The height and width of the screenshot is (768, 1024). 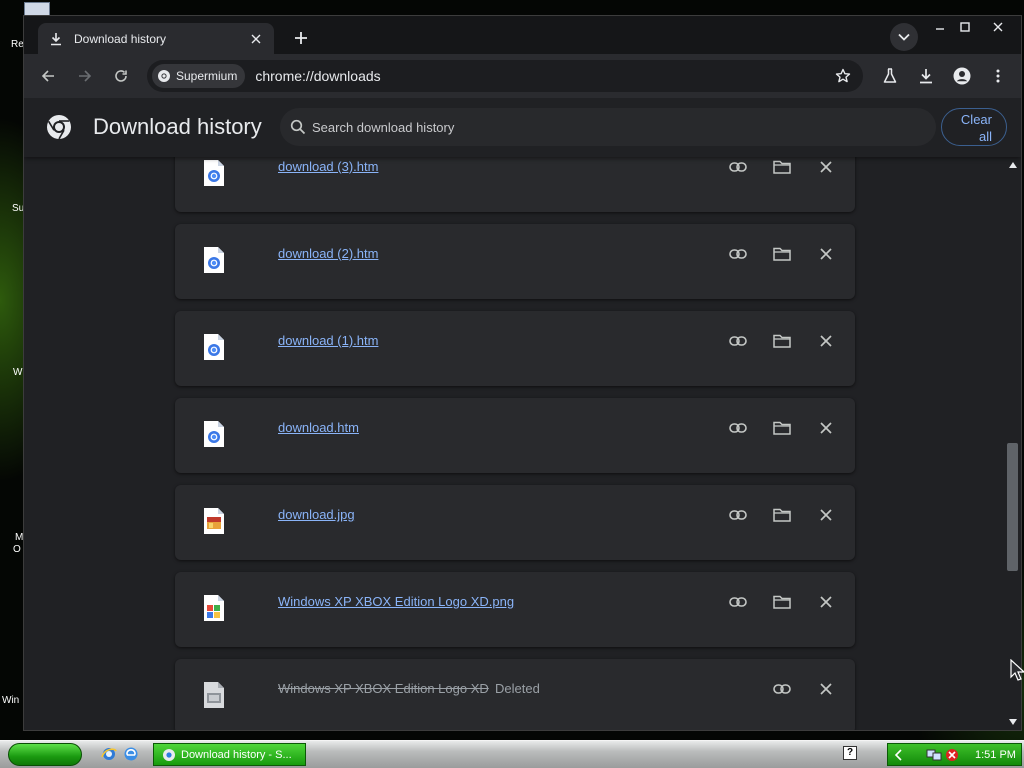 I want to click on downloads-header: Download history Clear all, so click(x=522, y=127).